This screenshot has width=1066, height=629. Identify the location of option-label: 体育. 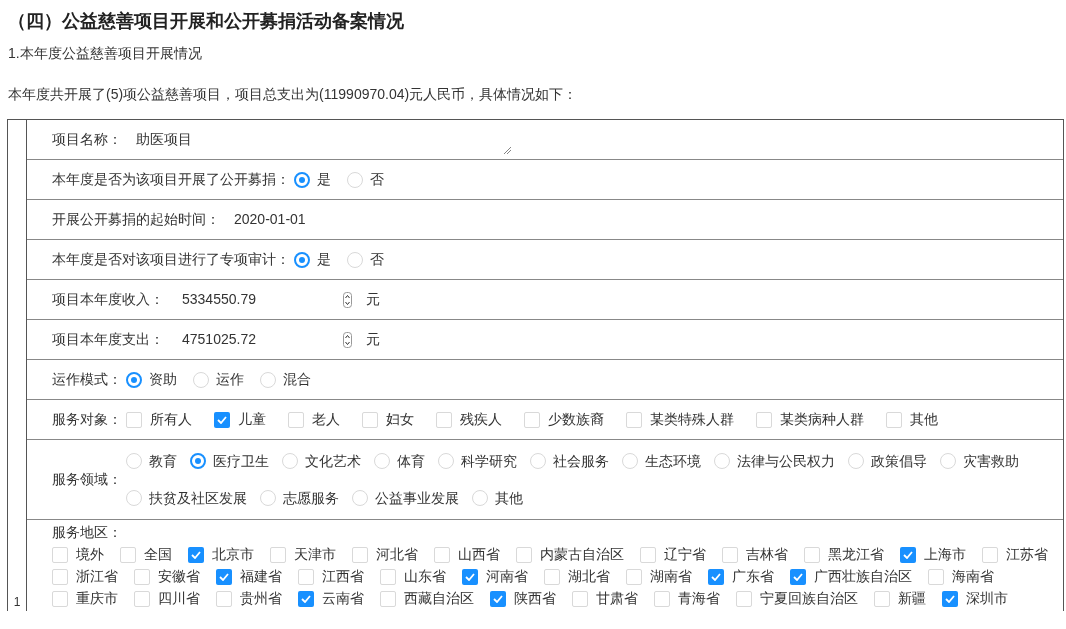
(411, 461).